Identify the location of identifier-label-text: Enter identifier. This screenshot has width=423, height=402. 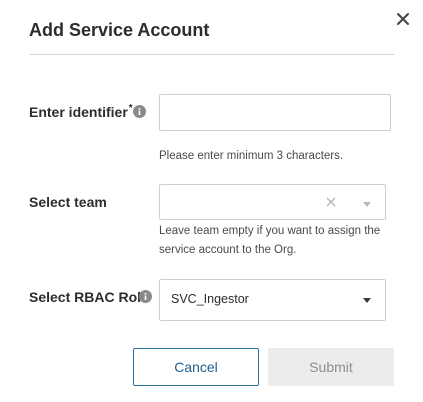
(78, 112).